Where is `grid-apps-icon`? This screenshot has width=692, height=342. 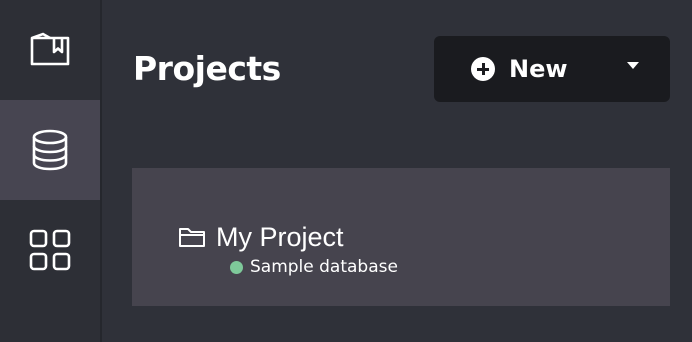 grid-apps-icon is located at coordinates (50, 250).